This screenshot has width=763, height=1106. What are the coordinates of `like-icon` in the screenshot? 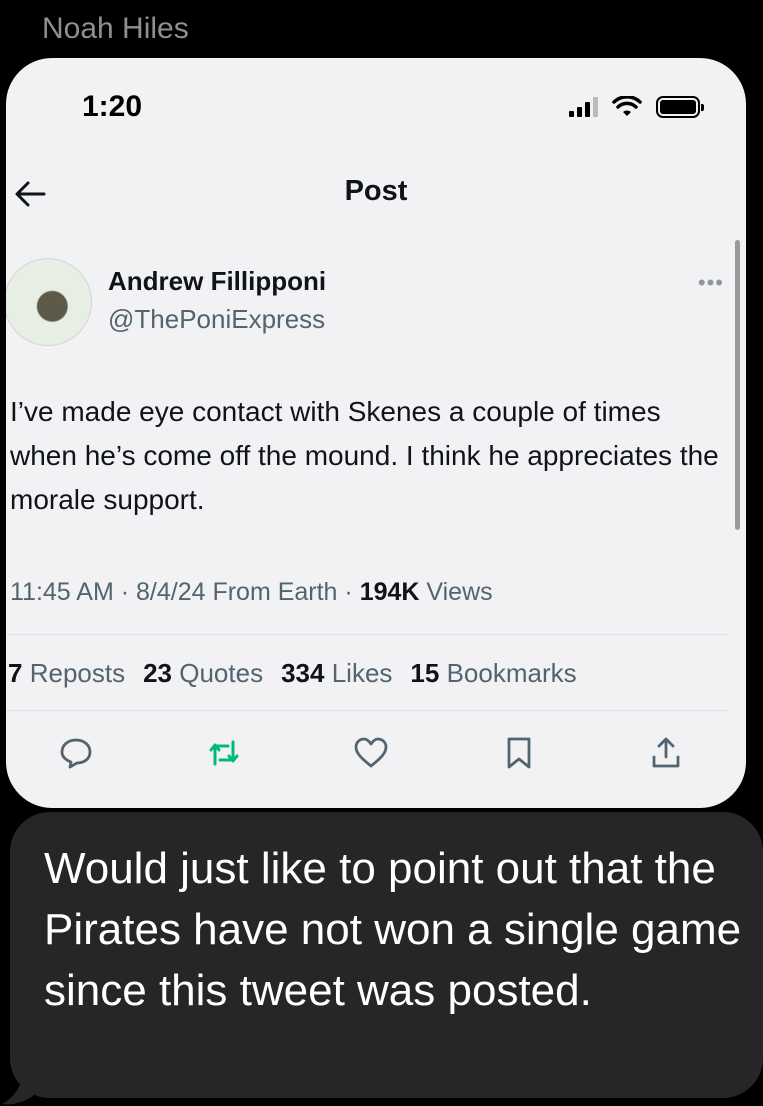 It's located at (371, 752).